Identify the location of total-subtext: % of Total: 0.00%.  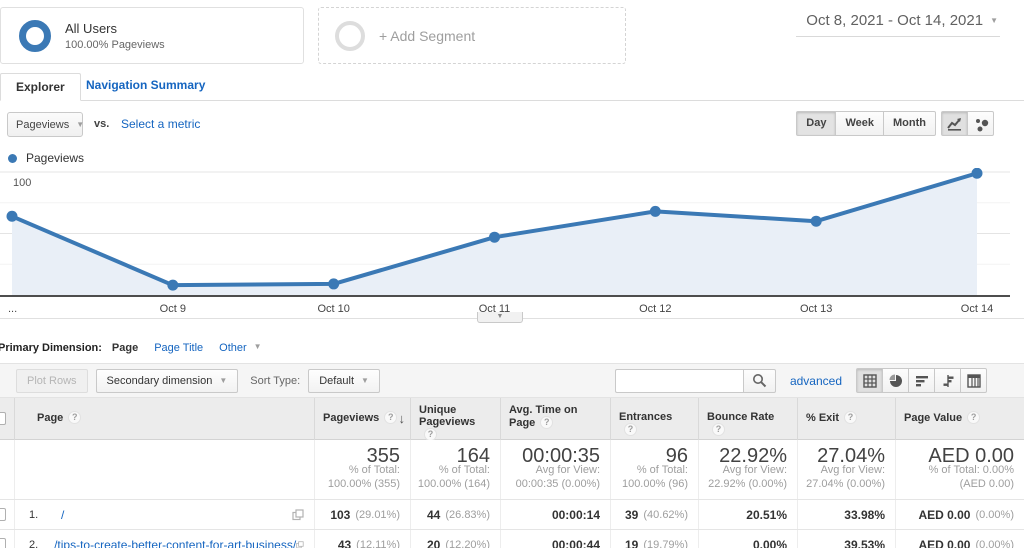
(971, 469).